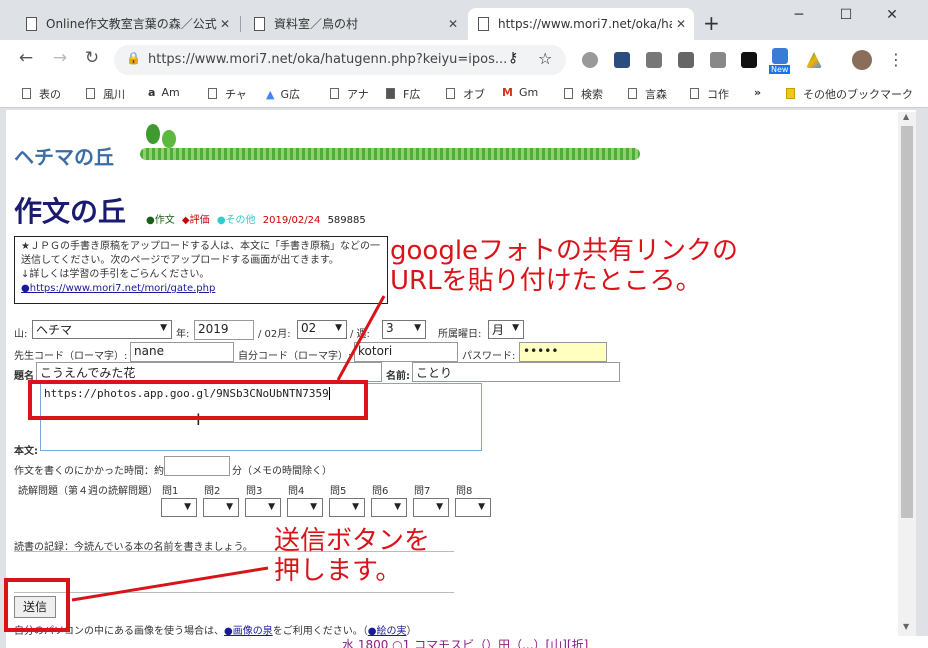  Describe the element at coordinates (102, 329) in the screenshot. I see `yama-select: ヘチマ ▼` at that location.